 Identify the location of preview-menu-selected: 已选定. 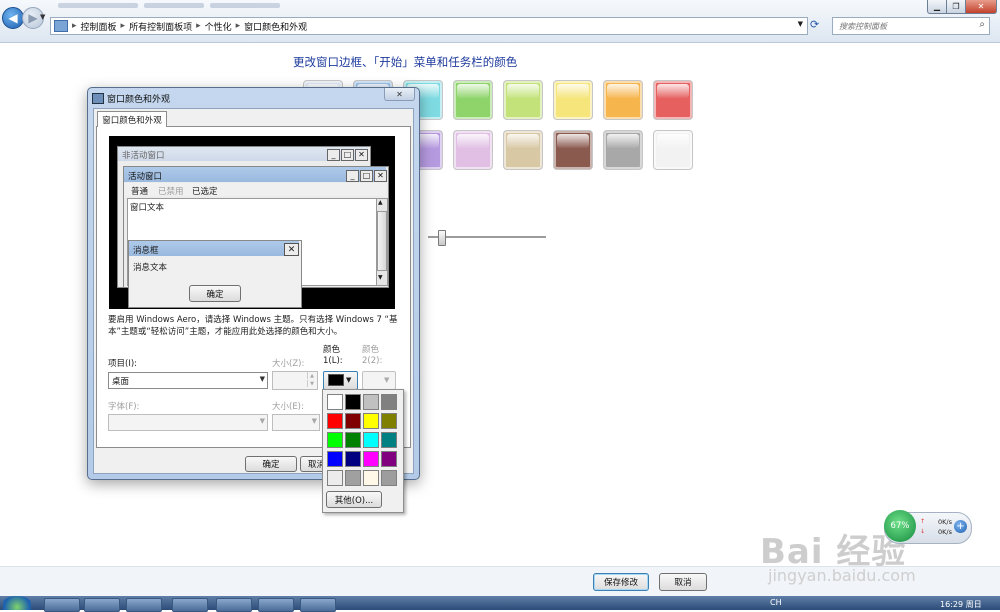
(205, 191).